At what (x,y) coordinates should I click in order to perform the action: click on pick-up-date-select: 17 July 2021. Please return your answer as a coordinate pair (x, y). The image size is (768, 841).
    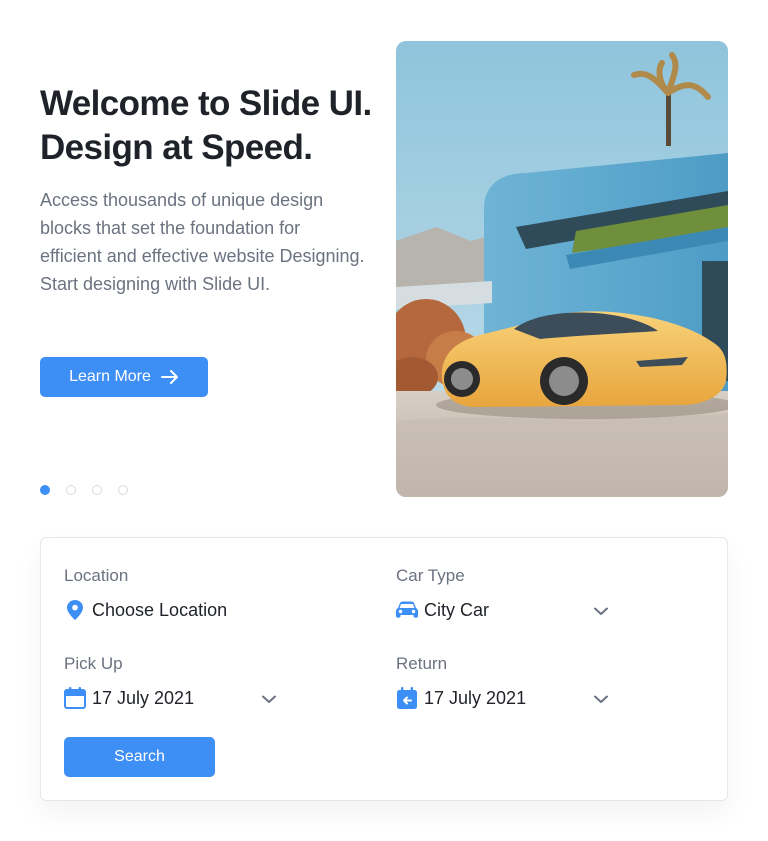
    Looking at the image, I should click on (129, 698).